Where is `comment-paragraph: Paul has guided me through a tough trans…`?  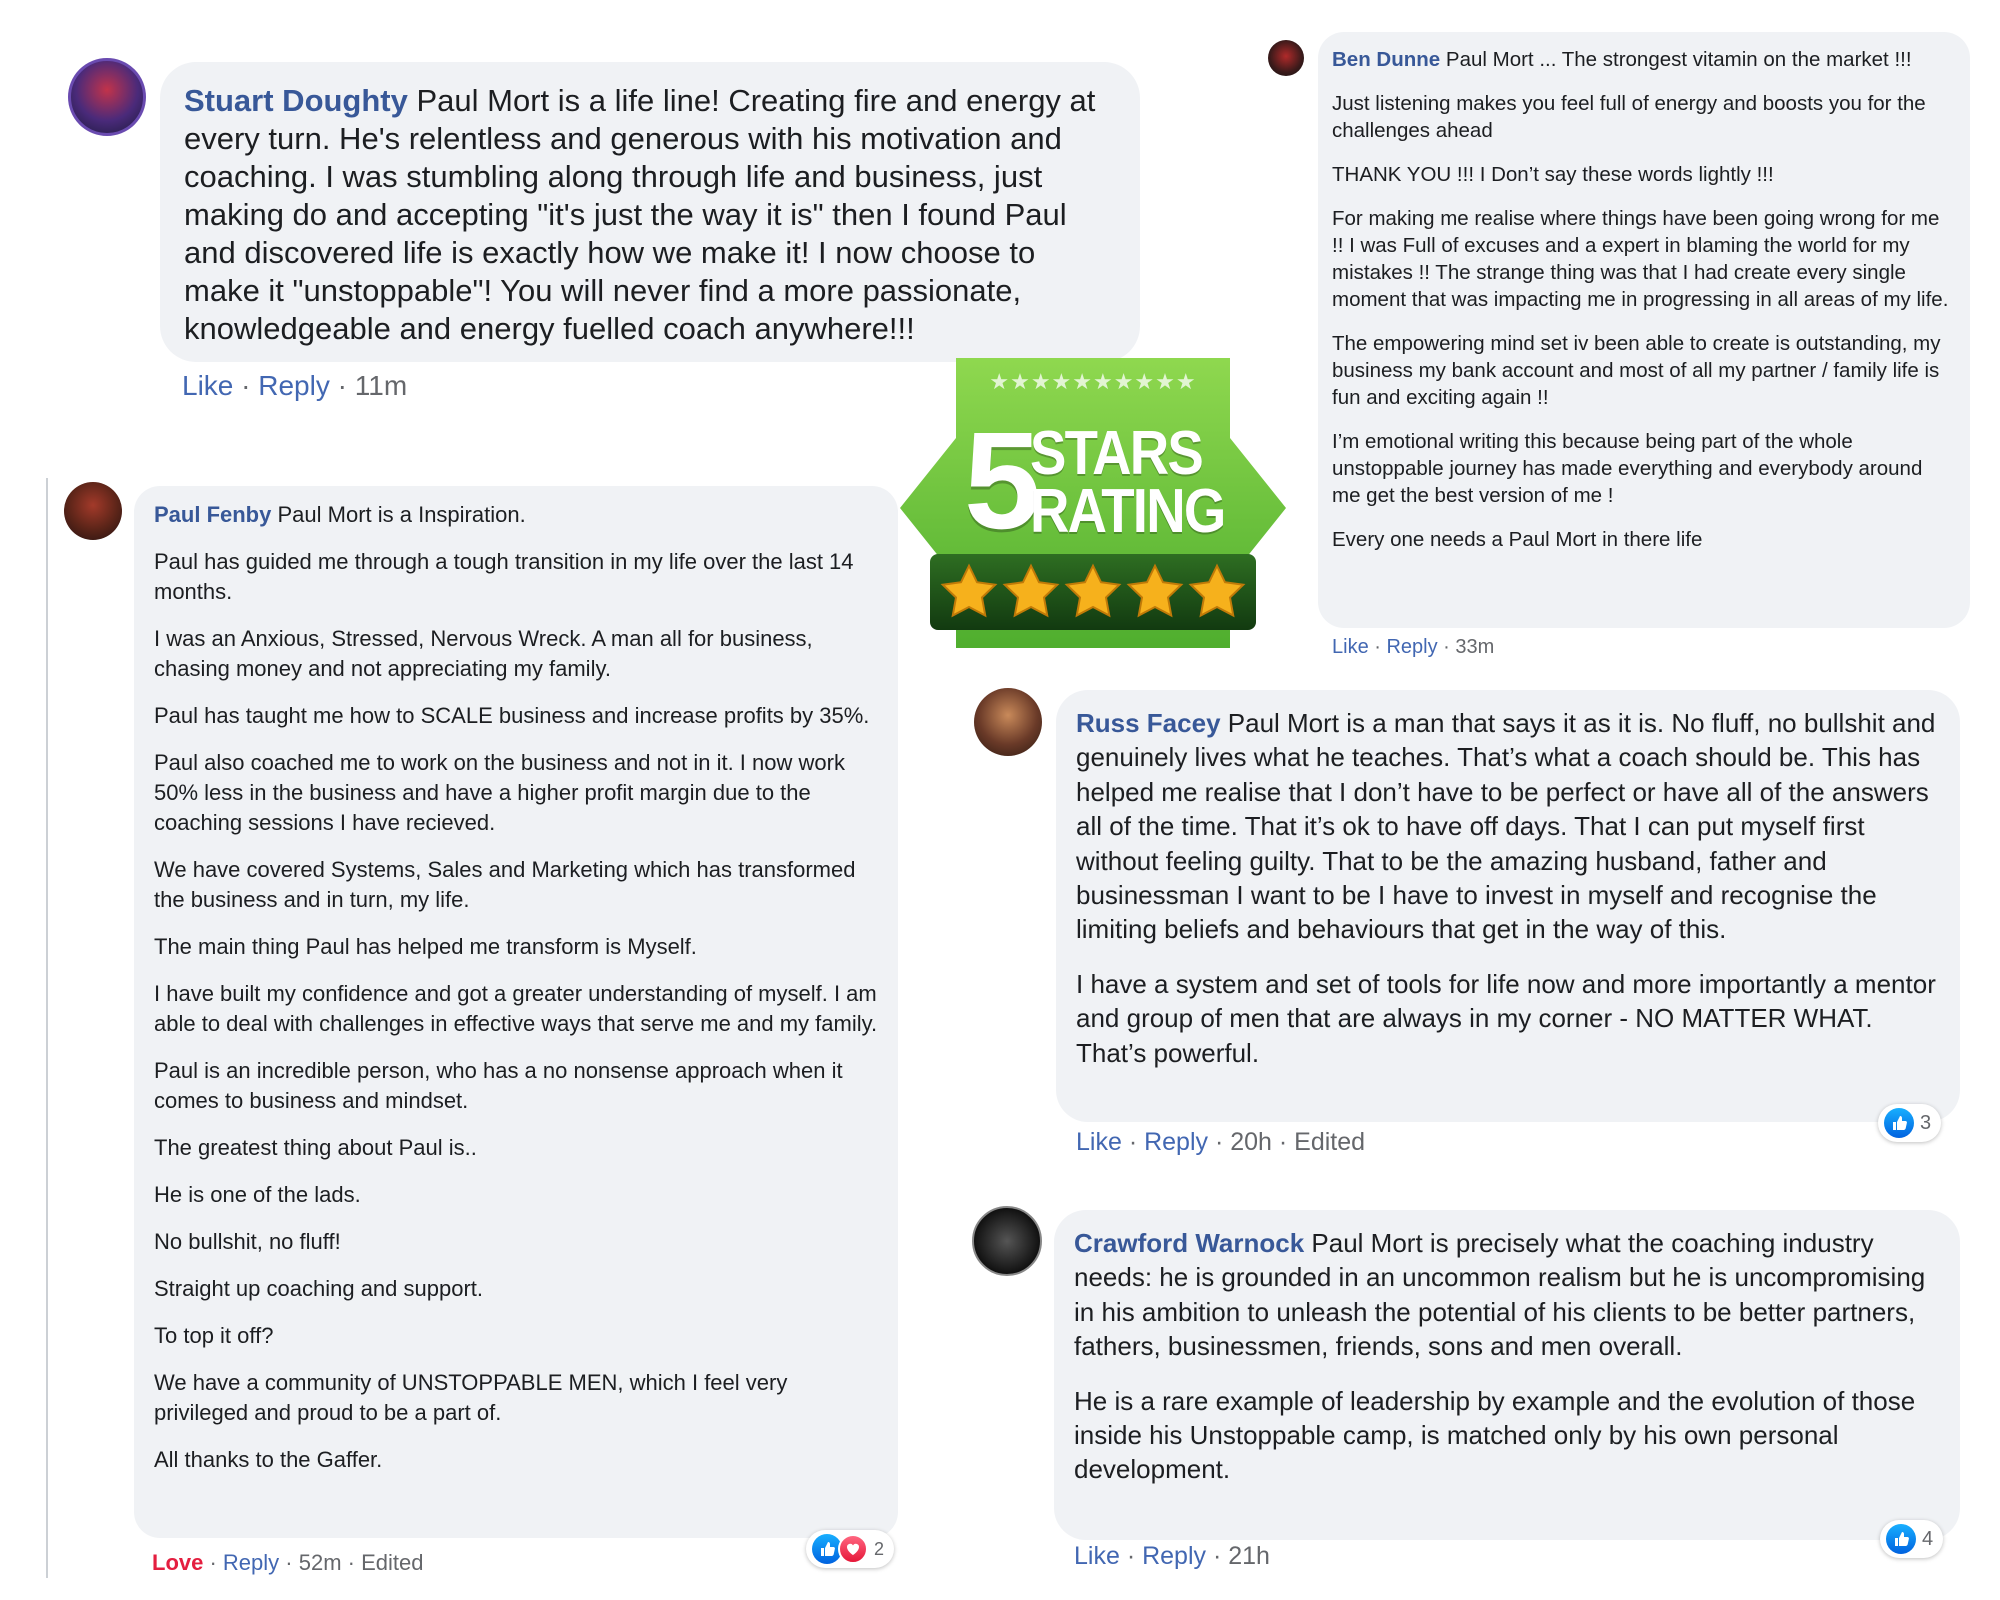 comment-paragraph: Paul has guided me through a tough trans… is located at coordinates (504, 576).